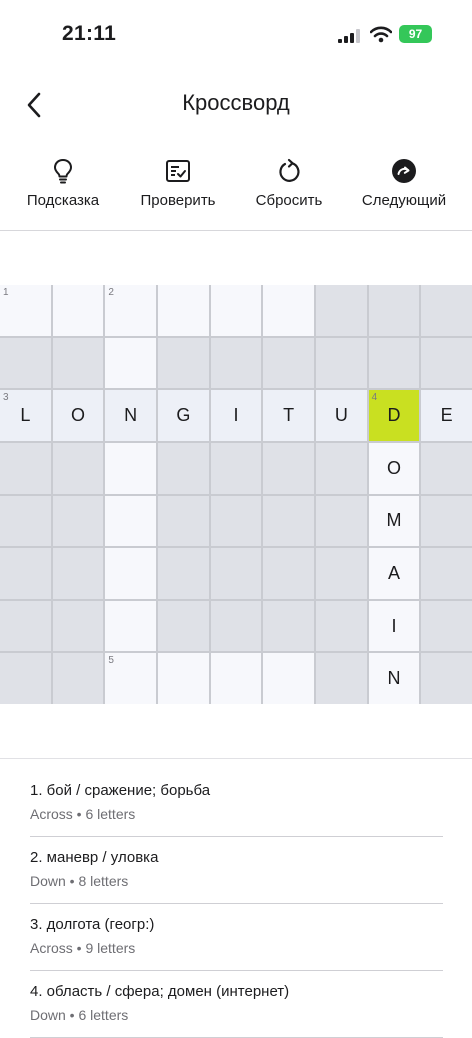 Image resolution: width=472 pixels, height=1038 pixels. Describe the element at coordinates (111, 292) in the screenshot. I see `clue-number: 2` at that location.